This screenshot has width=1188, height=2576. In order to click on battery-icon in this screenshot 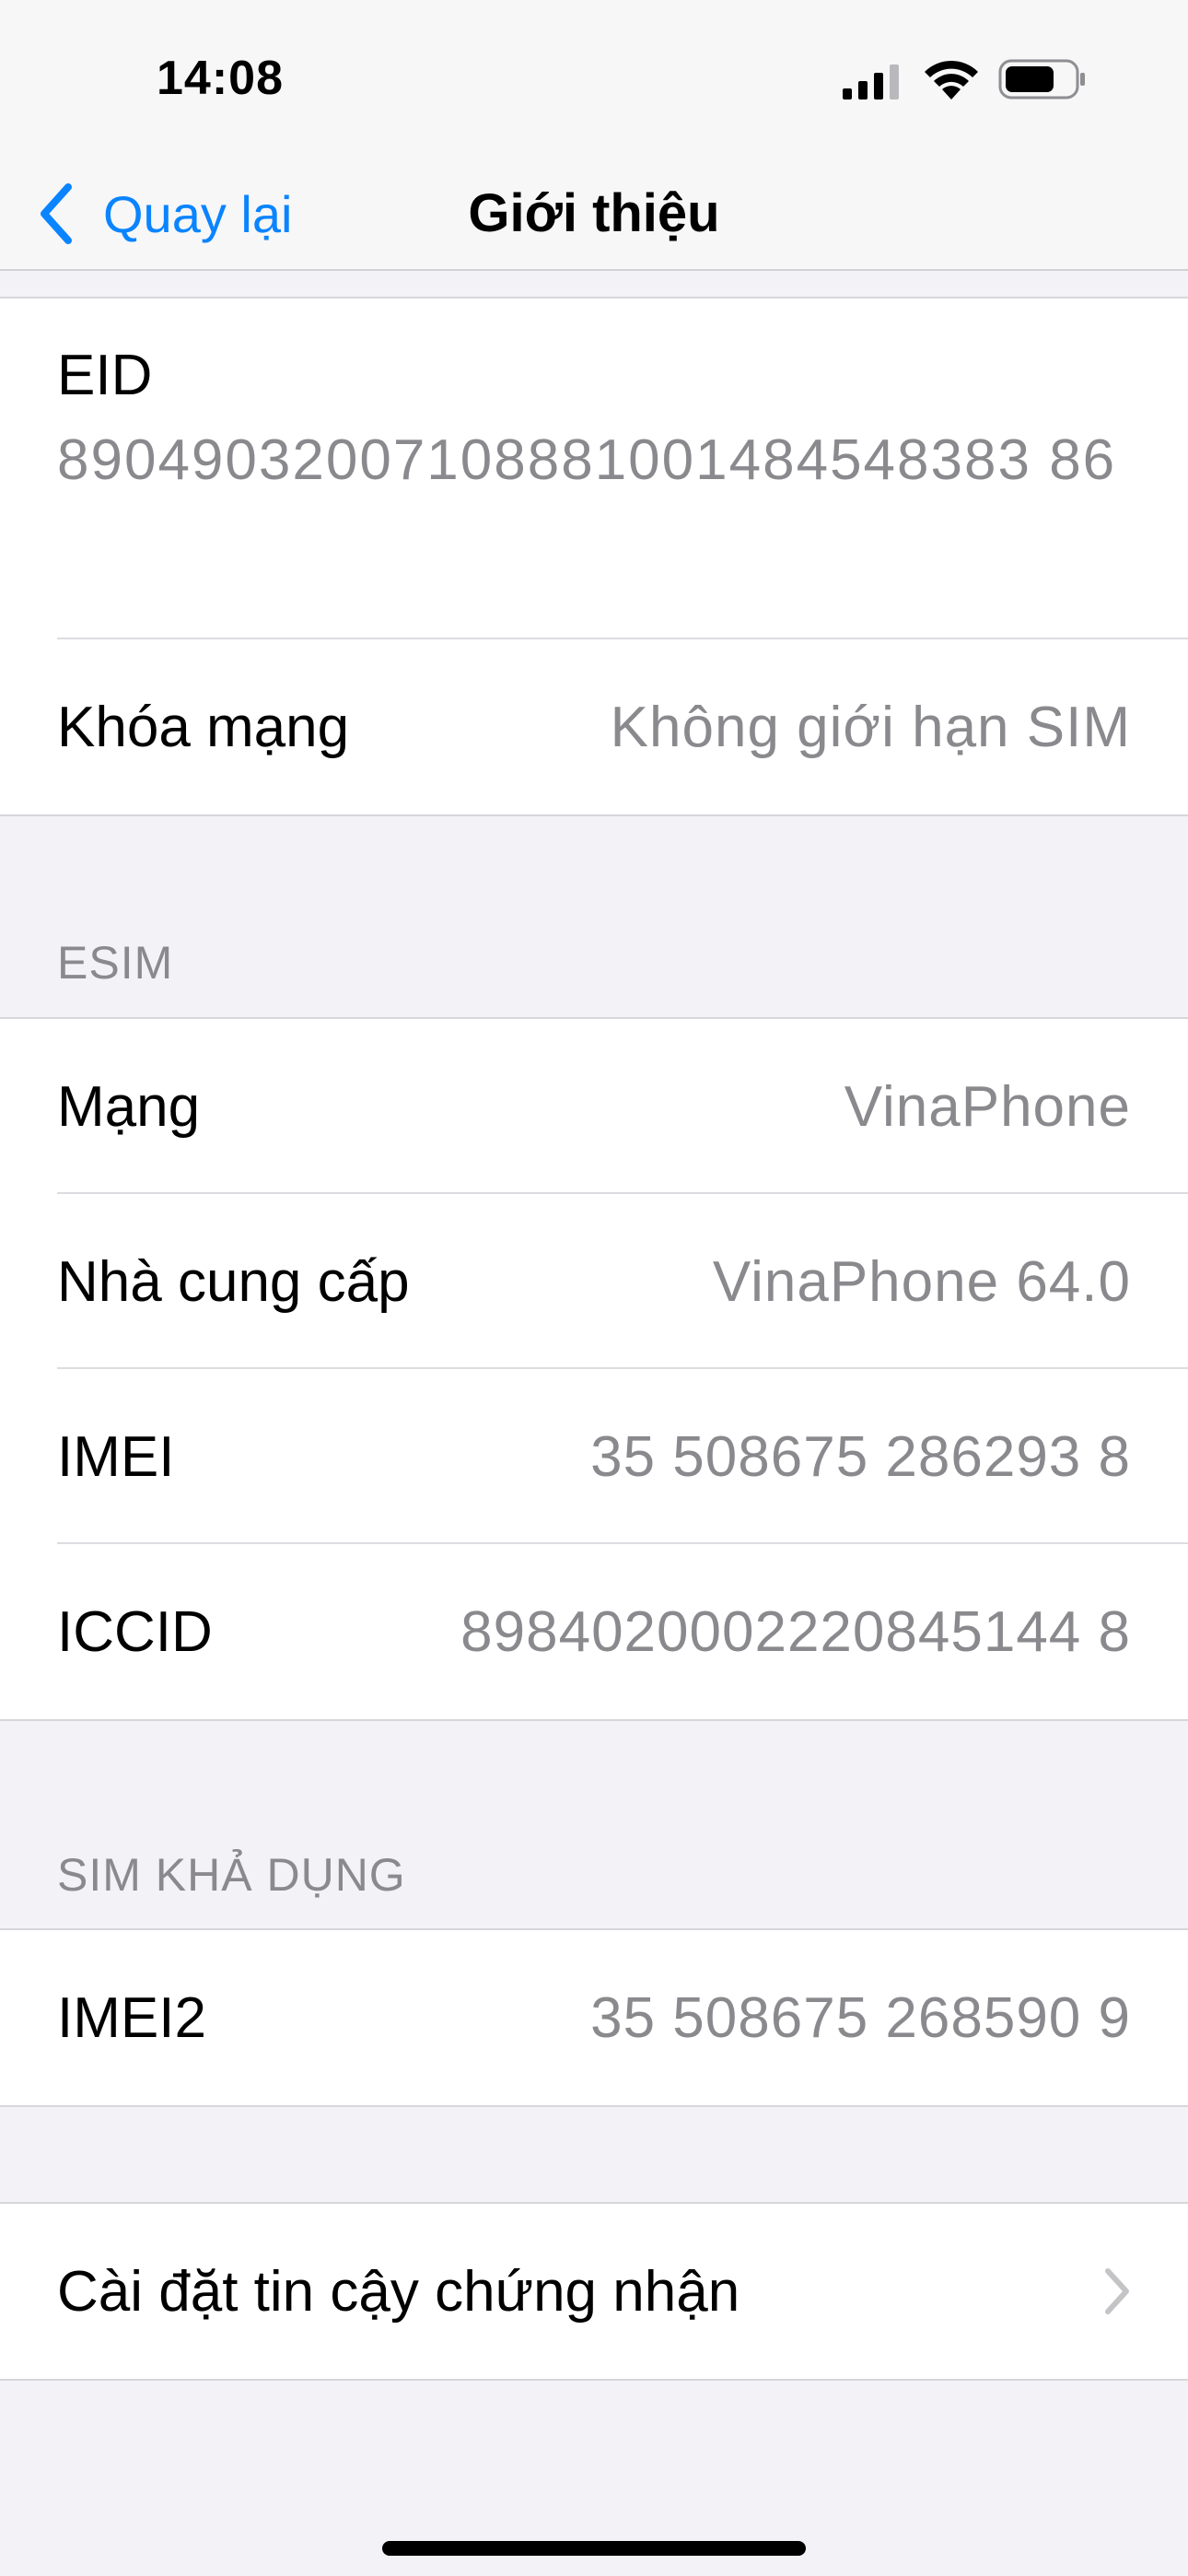, I will do `click(1041, 79)`.